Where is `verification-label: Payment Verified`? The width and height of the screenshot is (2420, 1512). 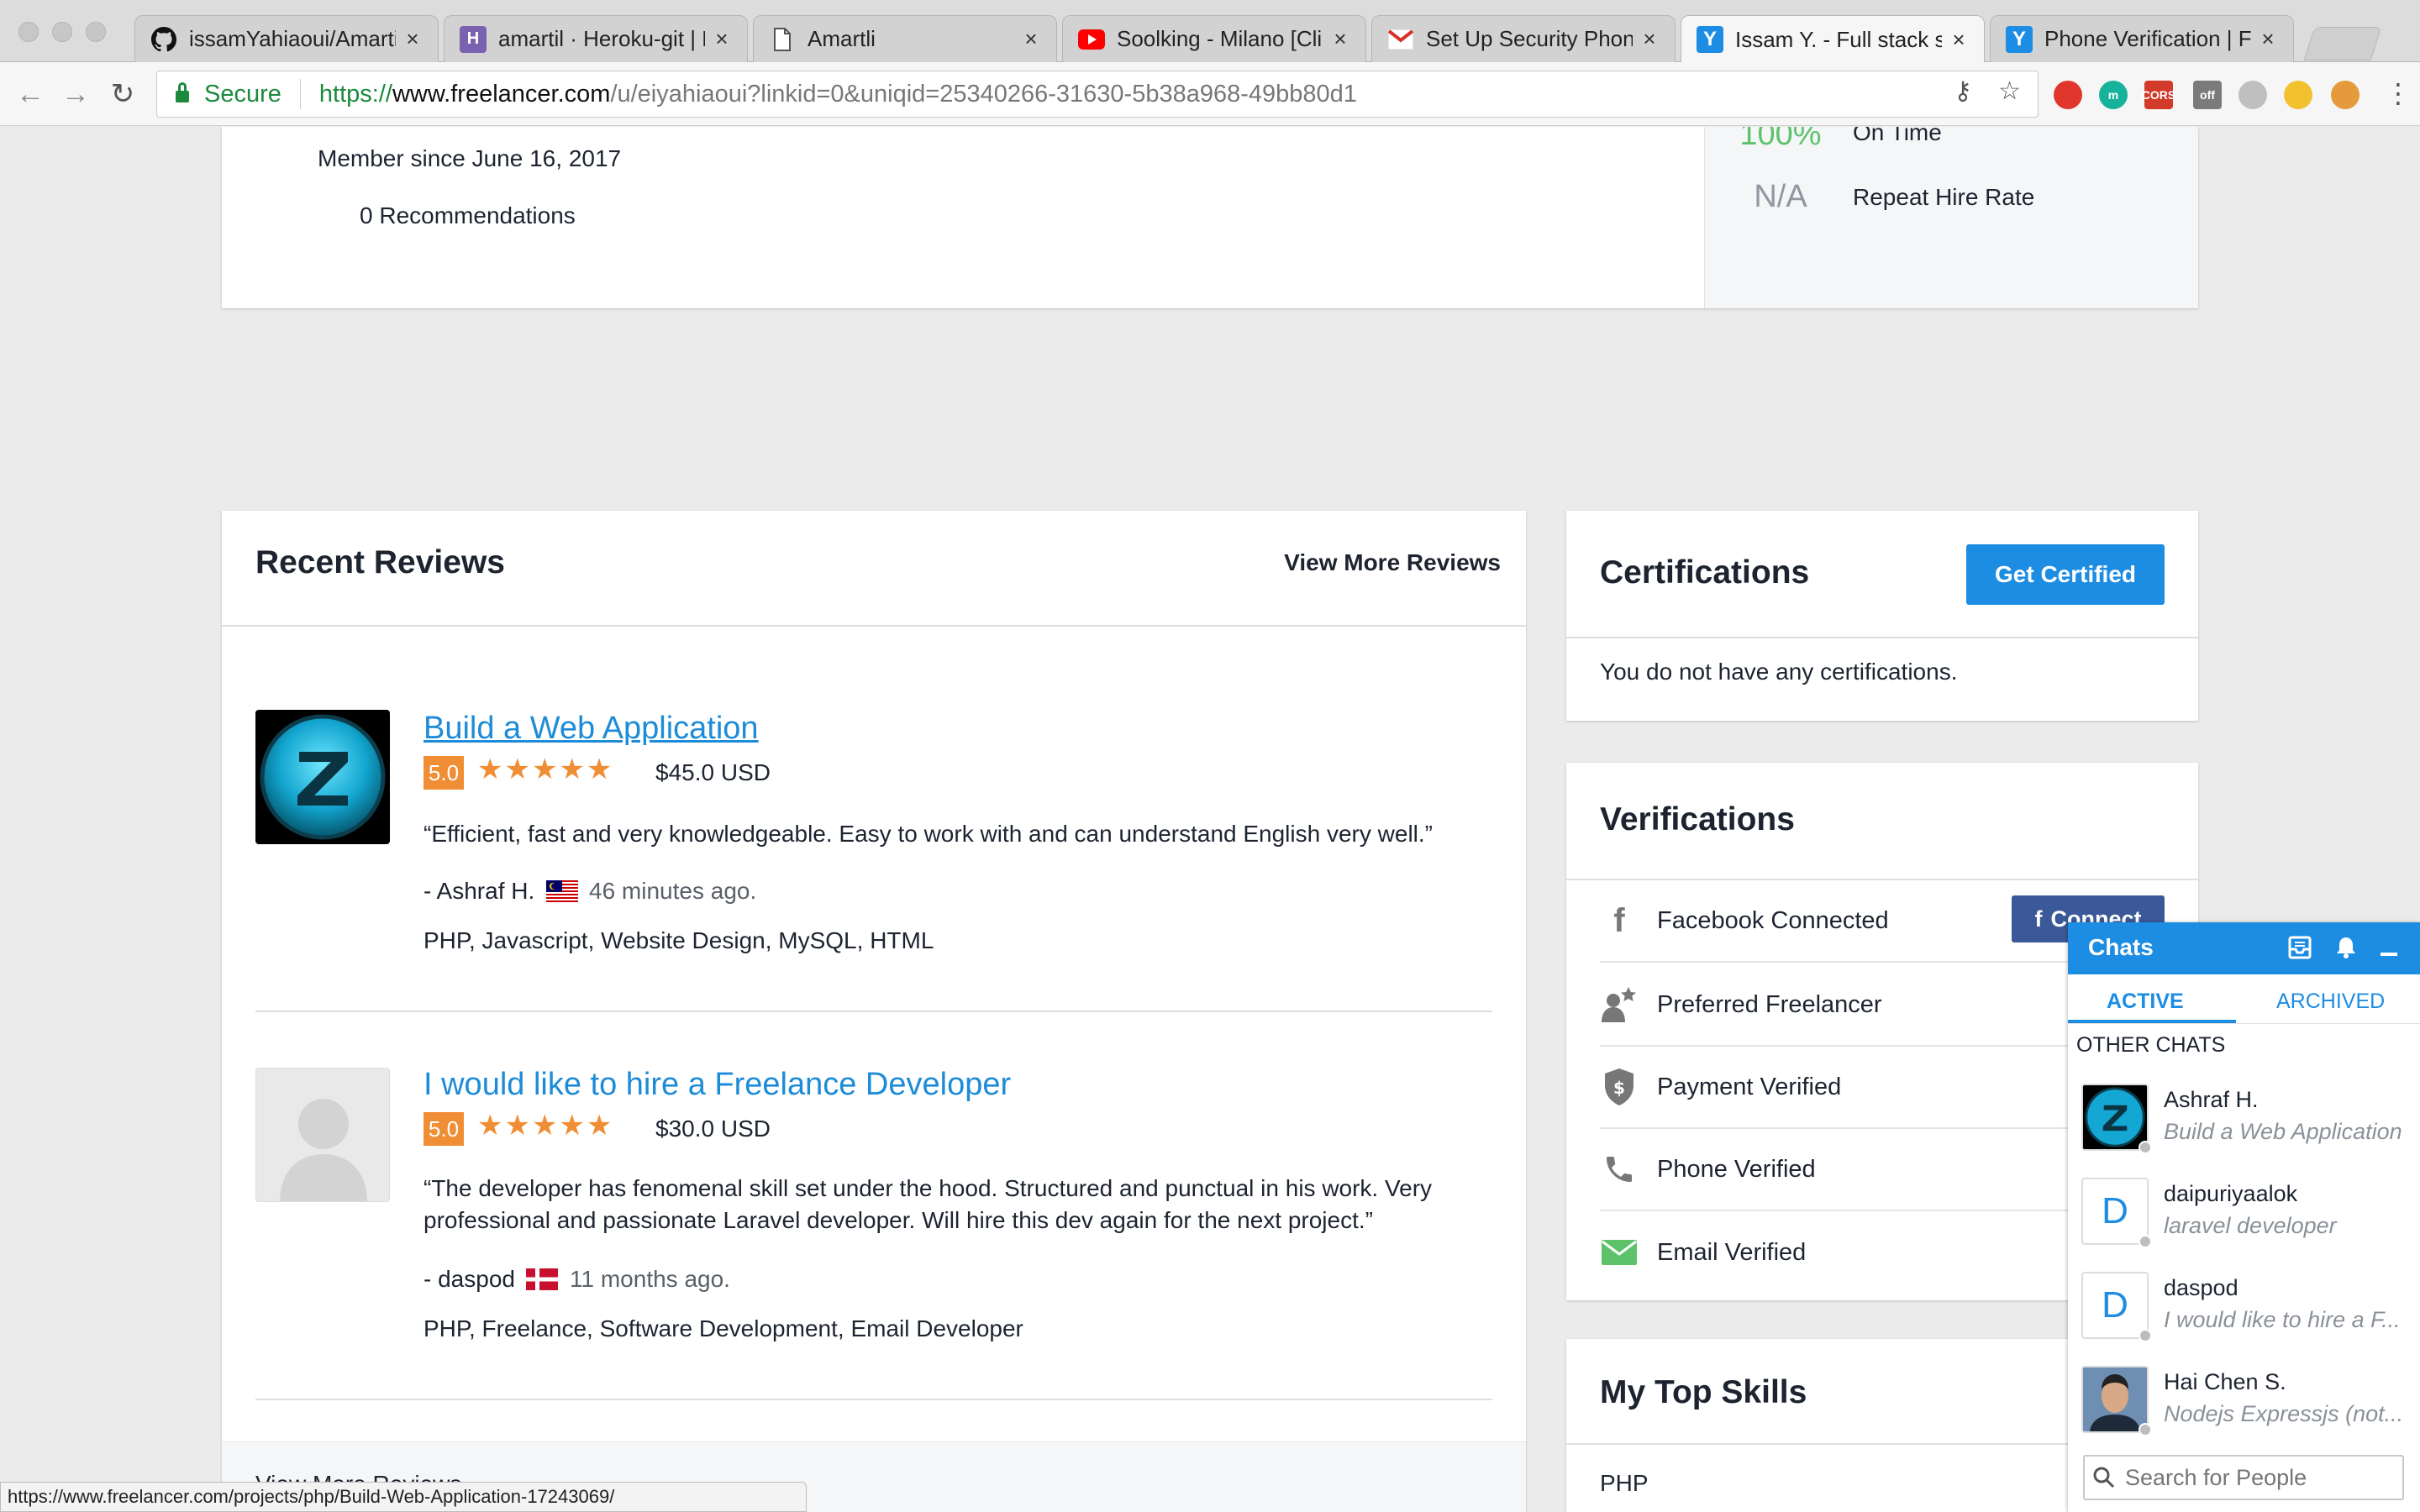
verification-label: Payment Verified is located at coordinates (1749, 1086).